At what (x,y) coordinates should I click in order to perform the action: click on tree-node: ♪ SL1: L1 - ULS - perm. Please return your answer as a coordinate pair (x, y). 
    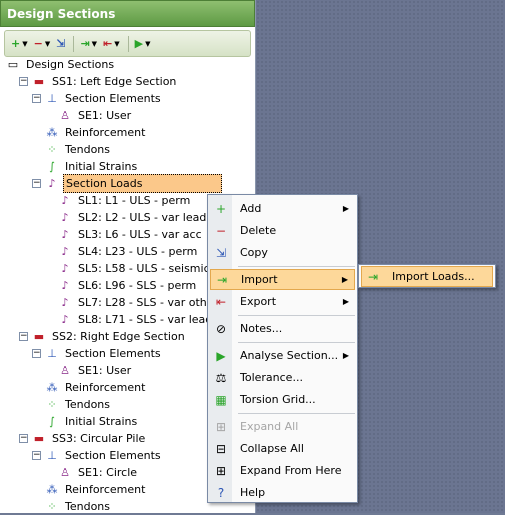
    Looking at the image, I should click on (118, 200).